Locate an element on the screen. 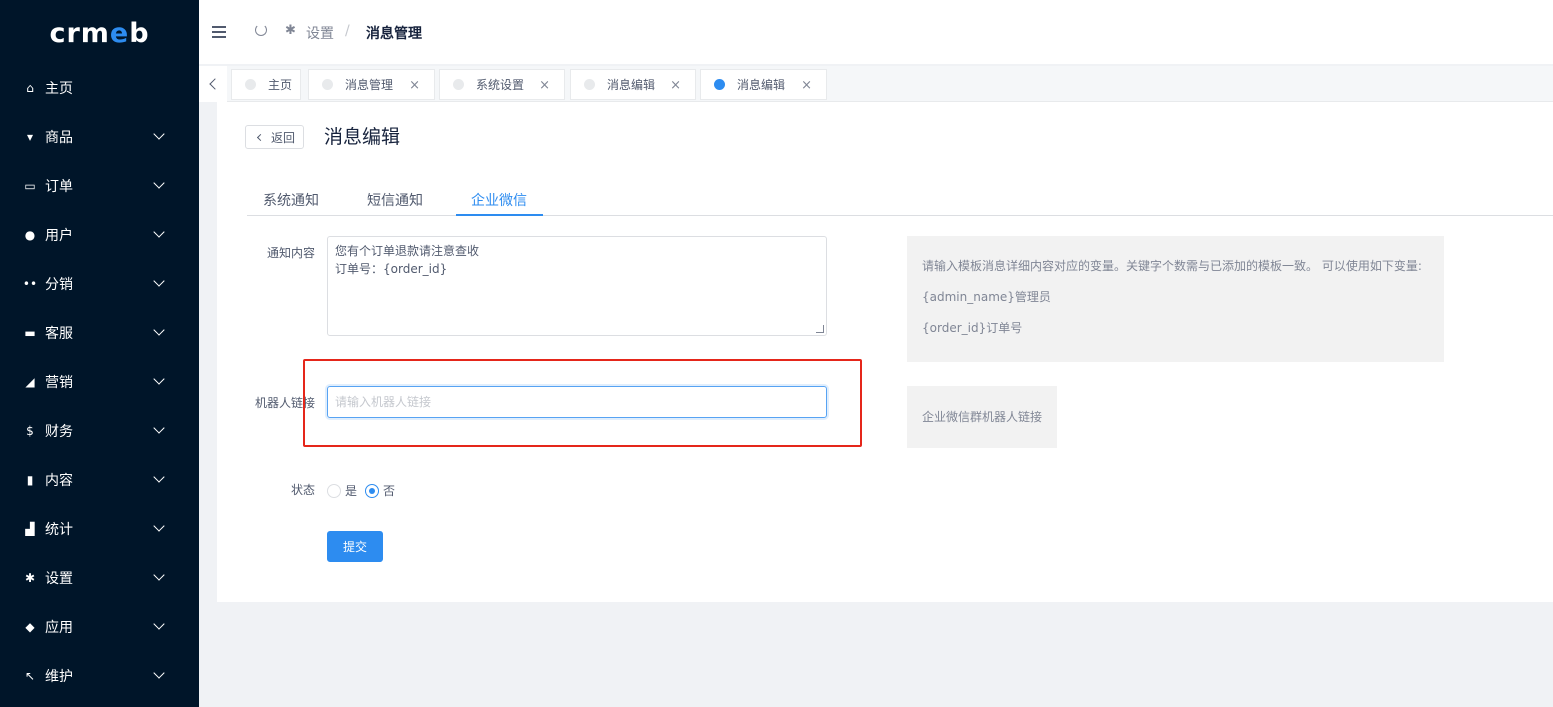 This screenshot has height=707, width=1553. users-group-icon: •• is located at coordinates (30, 283).